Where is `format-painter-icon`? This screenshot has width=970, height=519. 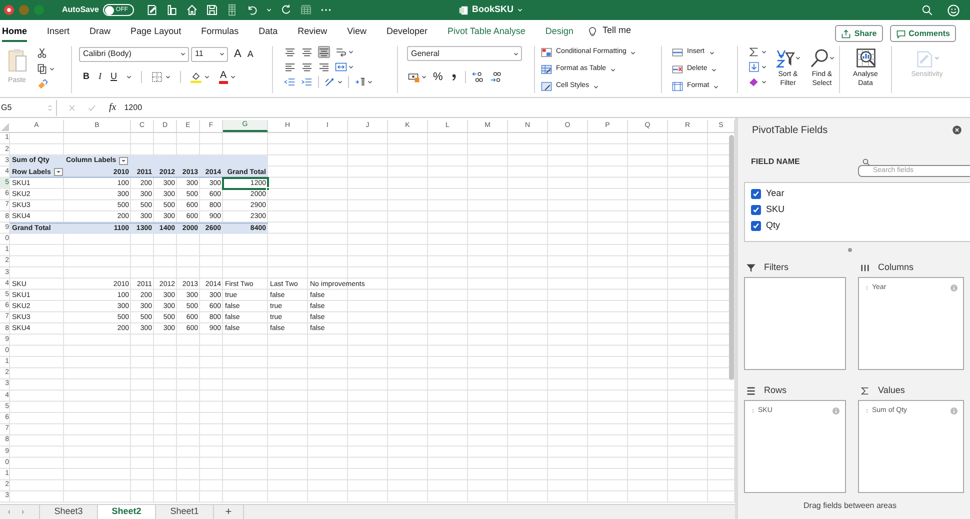 format-painter-icon is located at coordinates (42, 85).